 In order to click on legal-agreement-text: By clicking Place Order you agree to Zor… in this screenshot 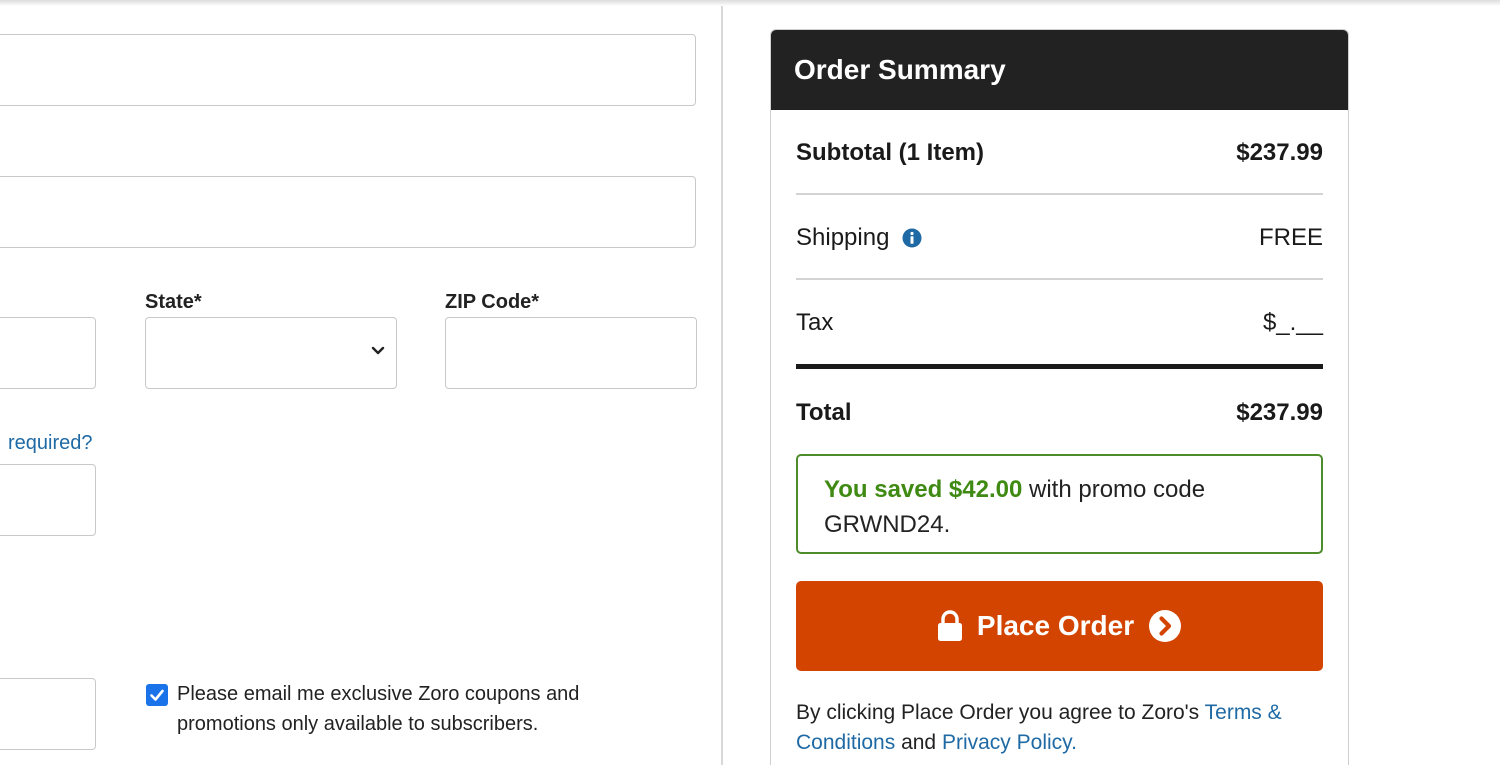, I will do `click(1061, 728)`.